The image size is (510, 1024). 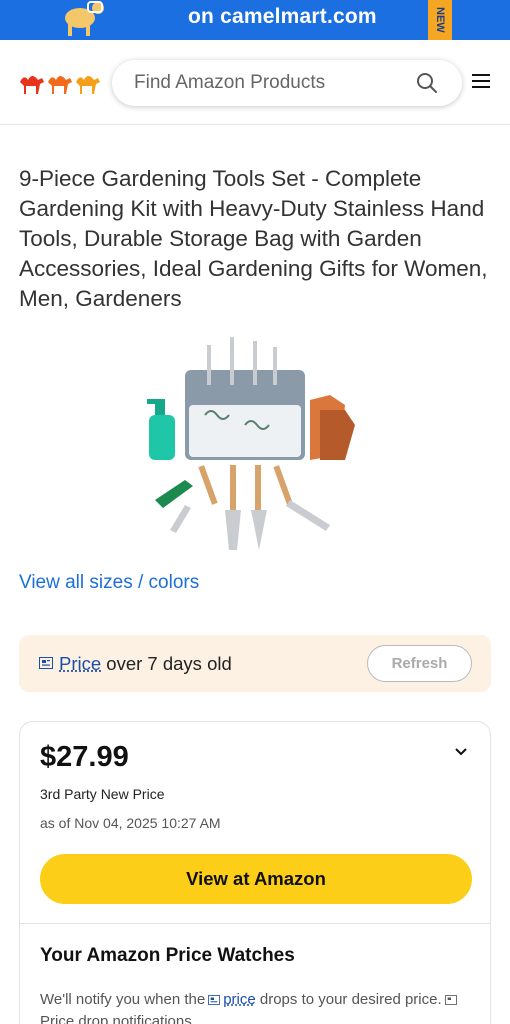 I want to click on notification-icon, so click(x=450, y=1000).